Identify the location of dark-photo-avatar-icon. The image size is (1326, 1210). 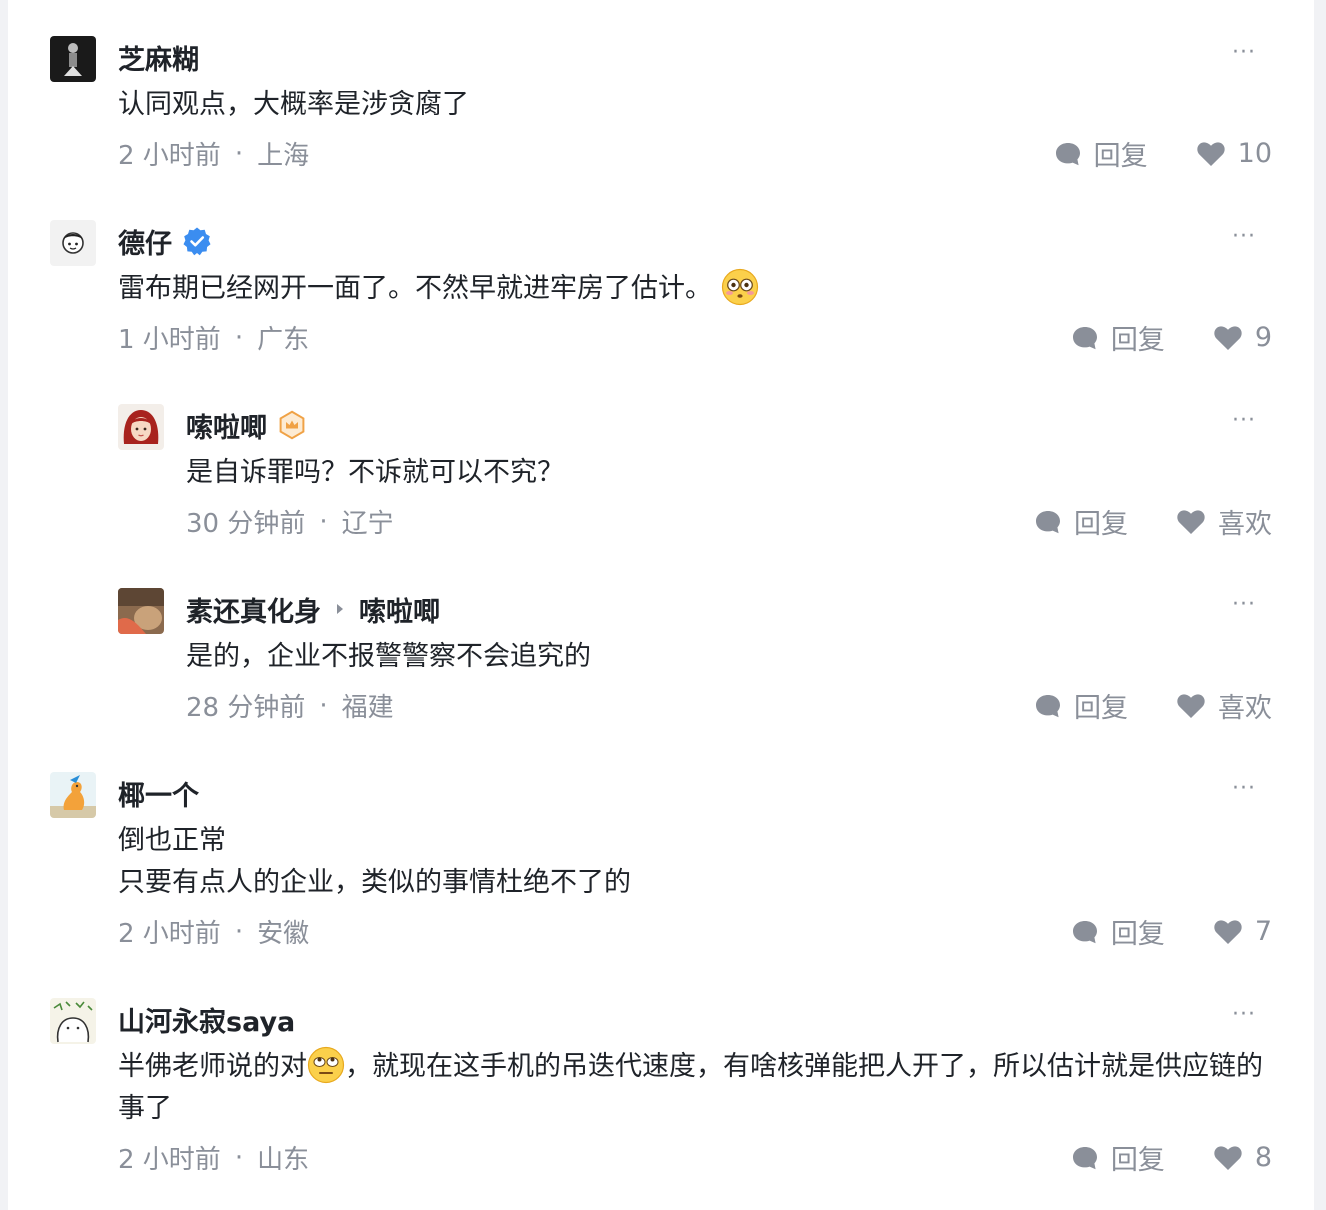
(73, 59).